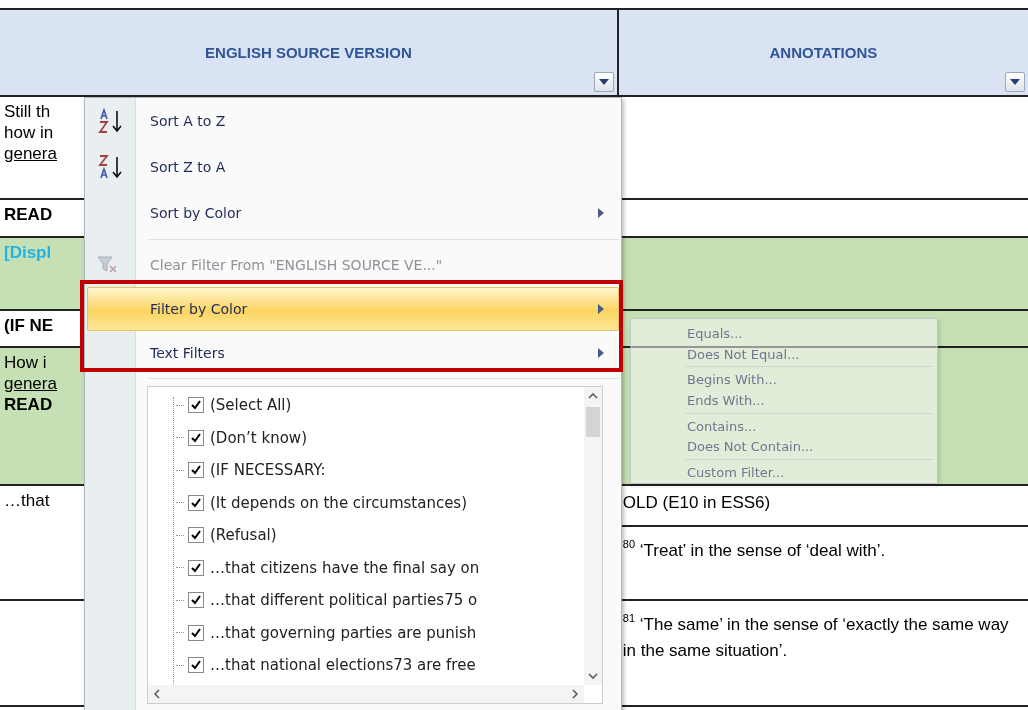 The image size is (1028, 710). What do you see at coordinates (353, 121) in the screenshot?
I see `menu-item: Sort A to Z` at bounding box center [353, 121].